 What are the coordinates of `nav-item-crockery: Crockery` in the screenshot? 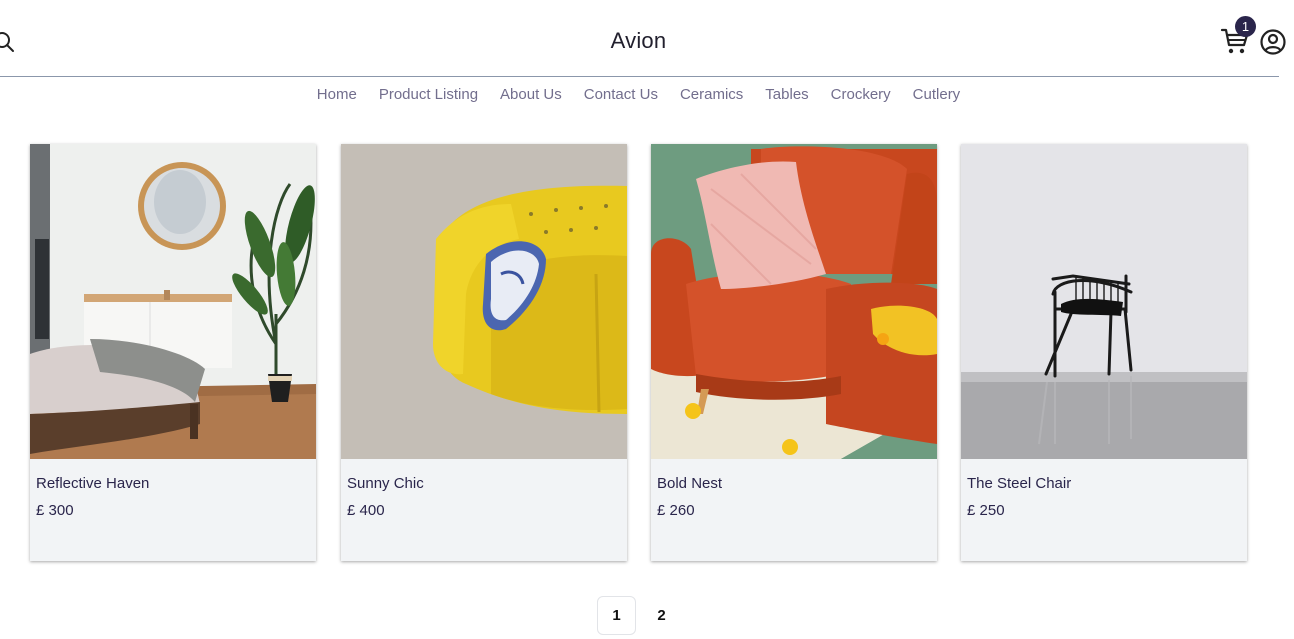 It's located at (861, 94).